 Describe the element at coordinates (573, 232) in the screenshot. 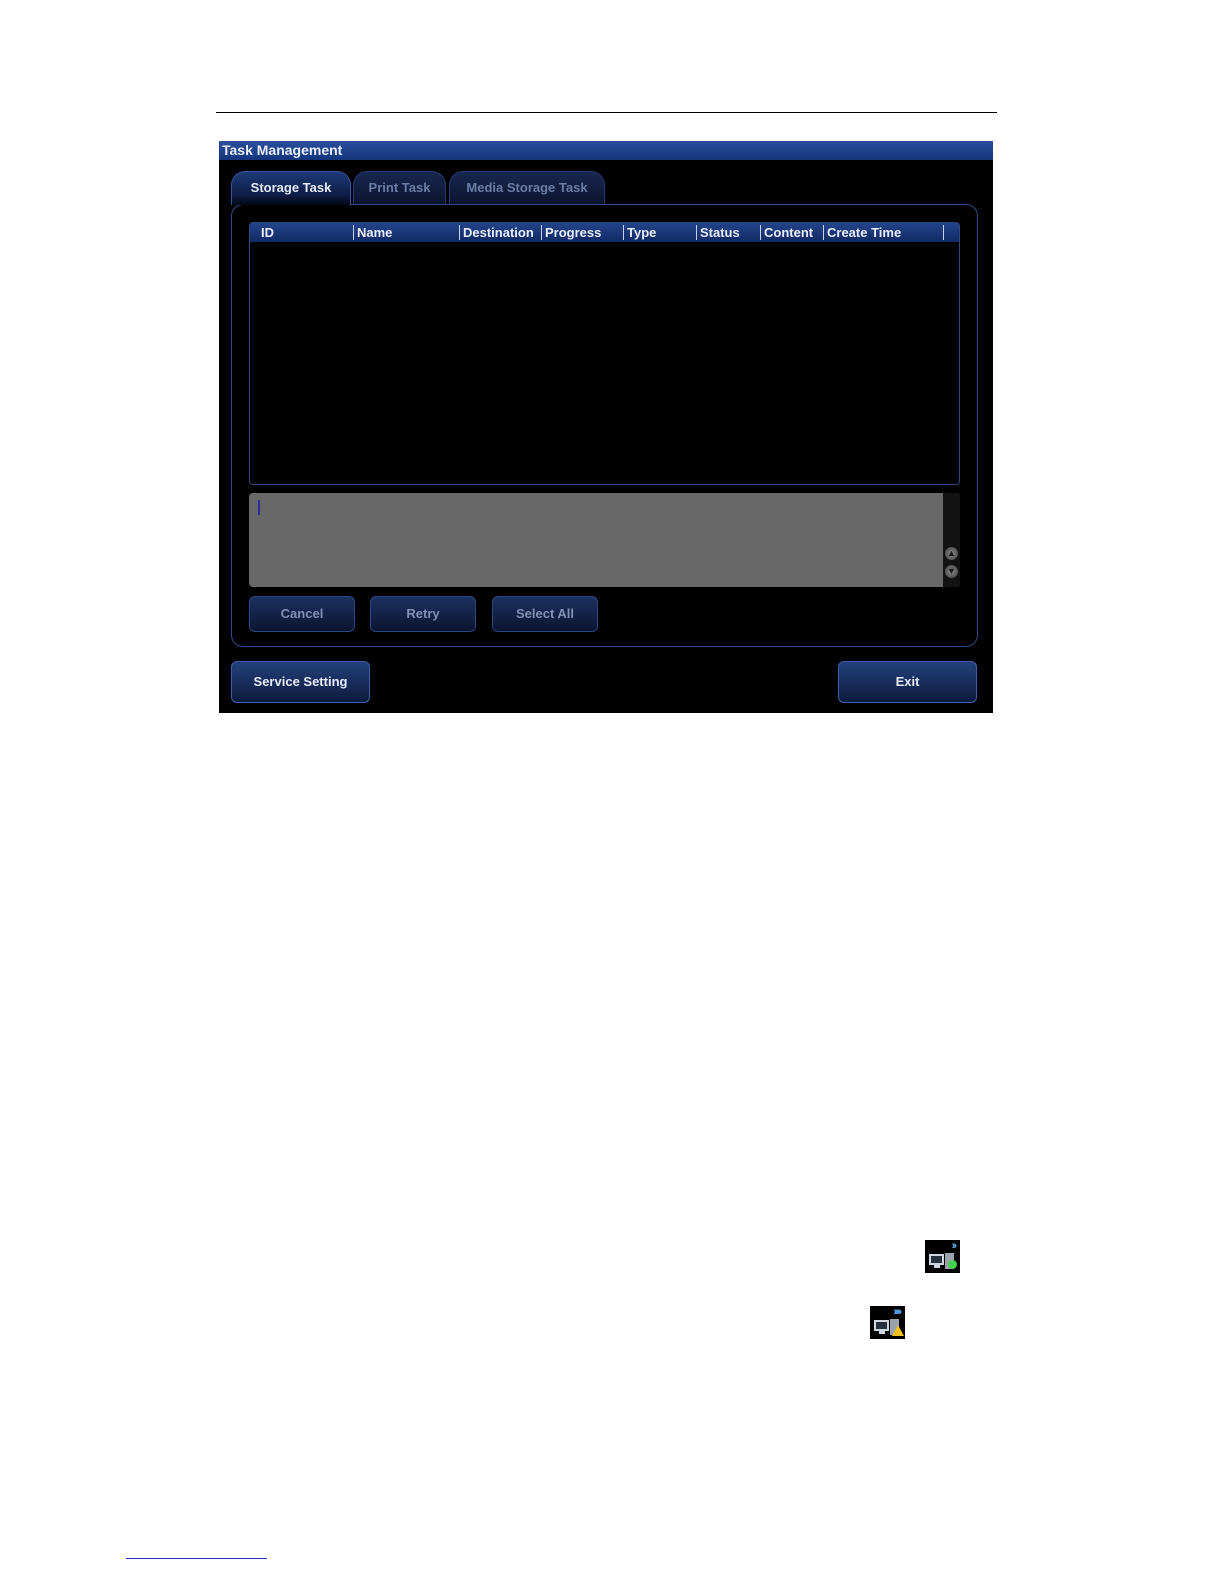

I see `column-header-progress: Progress` at that location.